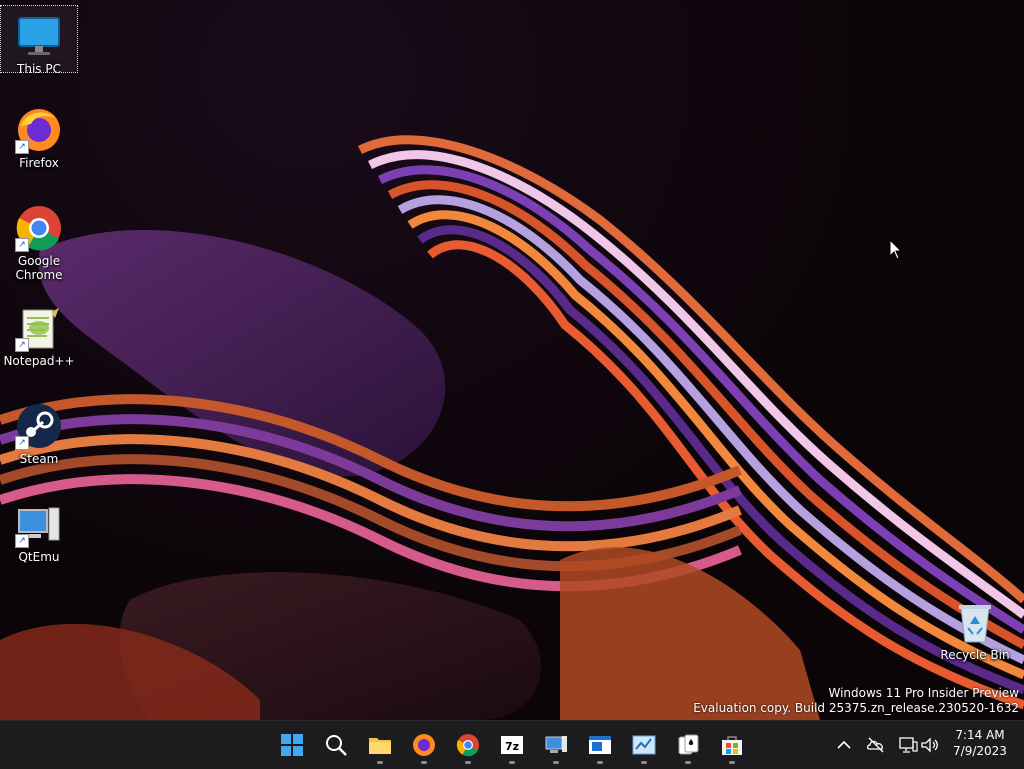 The height and width of the screenshot is (769, 1024). I want to click on taskbar-search-button, so click(336, 745).